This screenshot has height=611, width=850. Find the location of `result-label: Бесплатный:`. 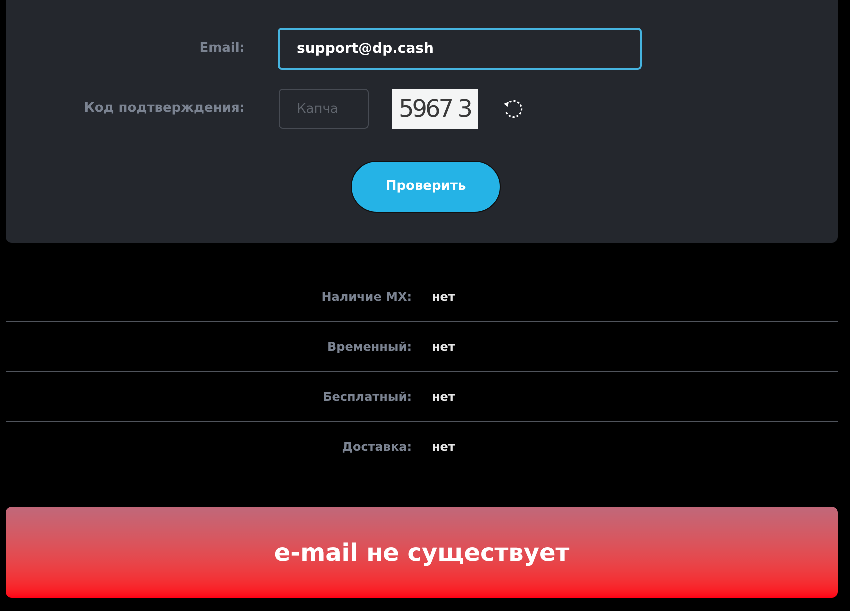

result-label: Бесплатный: is located at coordinates (367, 397).